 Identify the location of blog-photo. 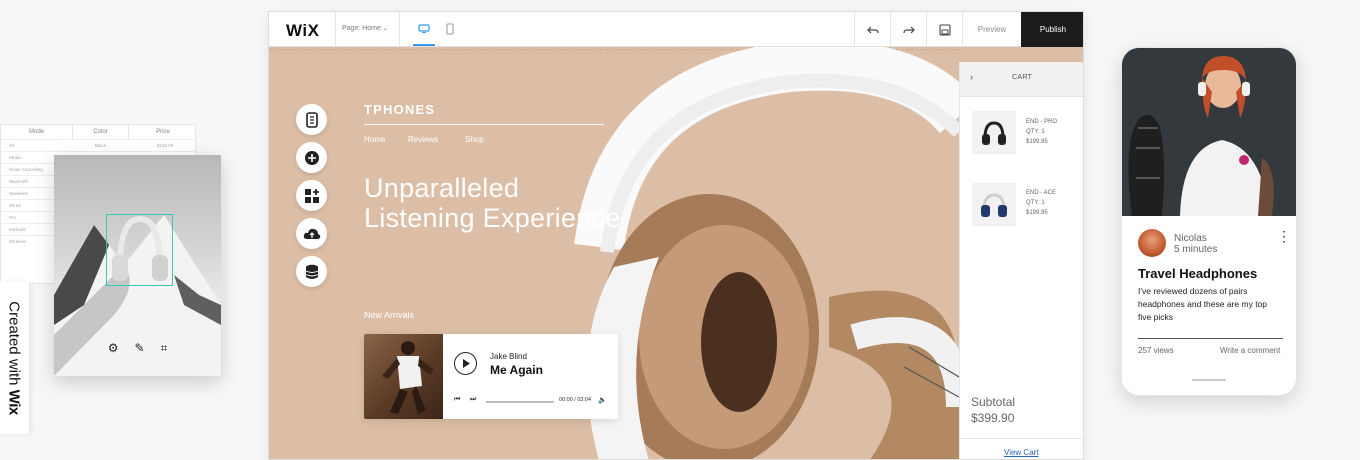
(1209, 132).